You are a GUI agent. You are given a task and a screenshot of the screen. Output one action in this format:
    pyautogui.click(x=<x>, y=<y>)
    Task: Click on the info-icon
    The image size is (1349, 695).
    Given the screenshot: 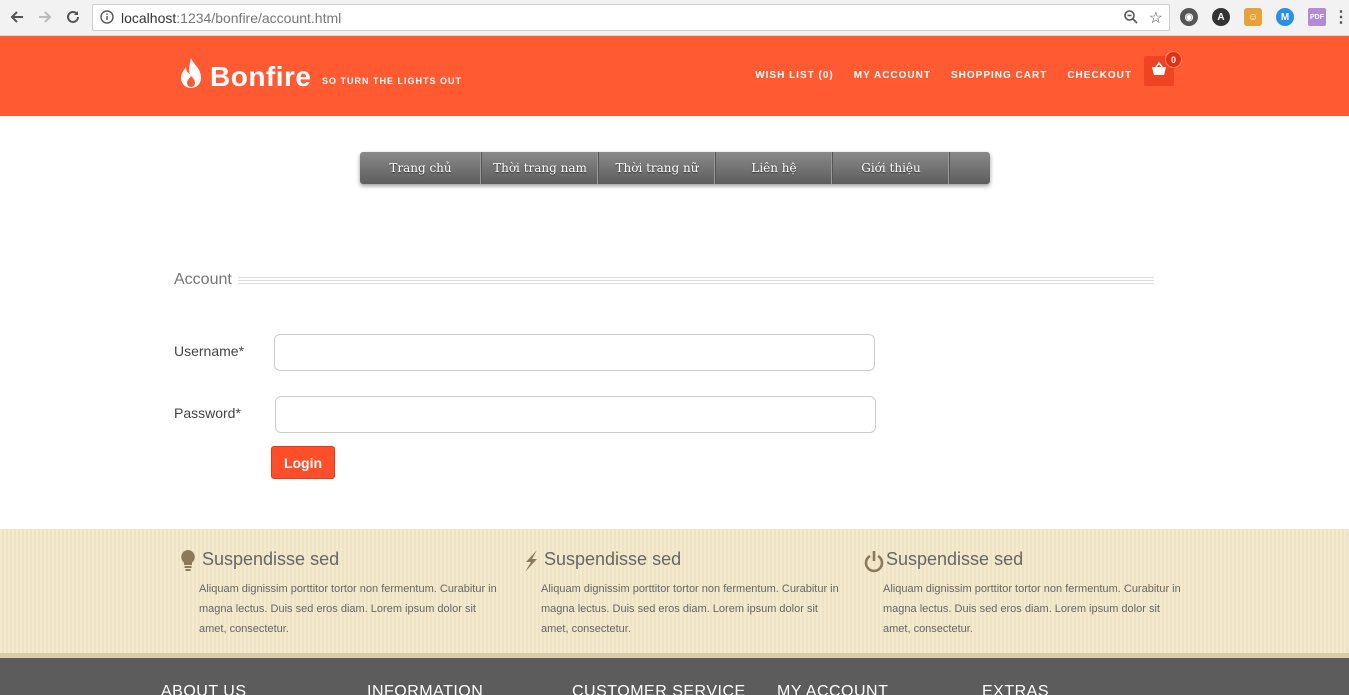 What is the action you would take?
    pyautogui.click(x=107, y=19)
    